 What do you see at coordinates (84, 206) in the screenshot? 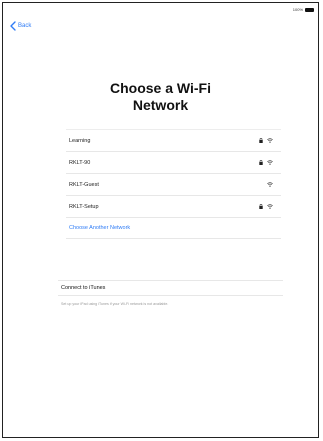
I see `network-name: RKLT-Setup` at bounding box center [84, 206].